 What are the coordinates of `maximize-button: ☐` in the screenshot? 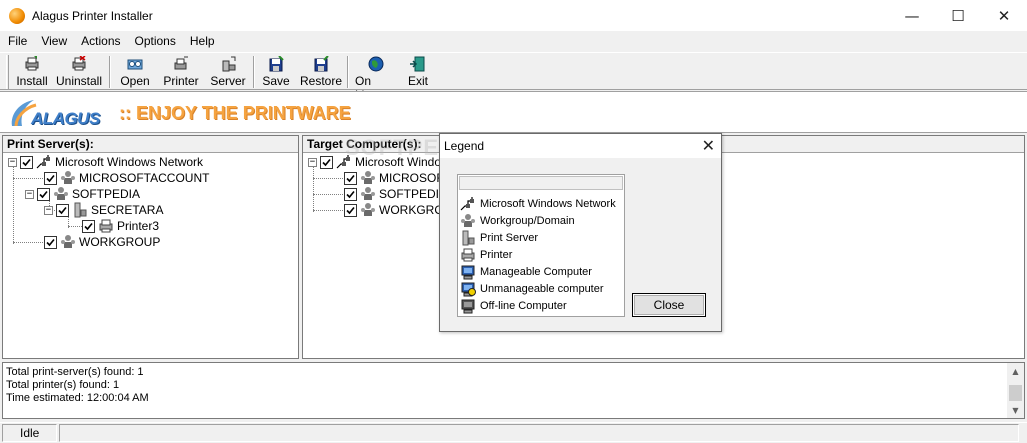 It's located at (958, 15).